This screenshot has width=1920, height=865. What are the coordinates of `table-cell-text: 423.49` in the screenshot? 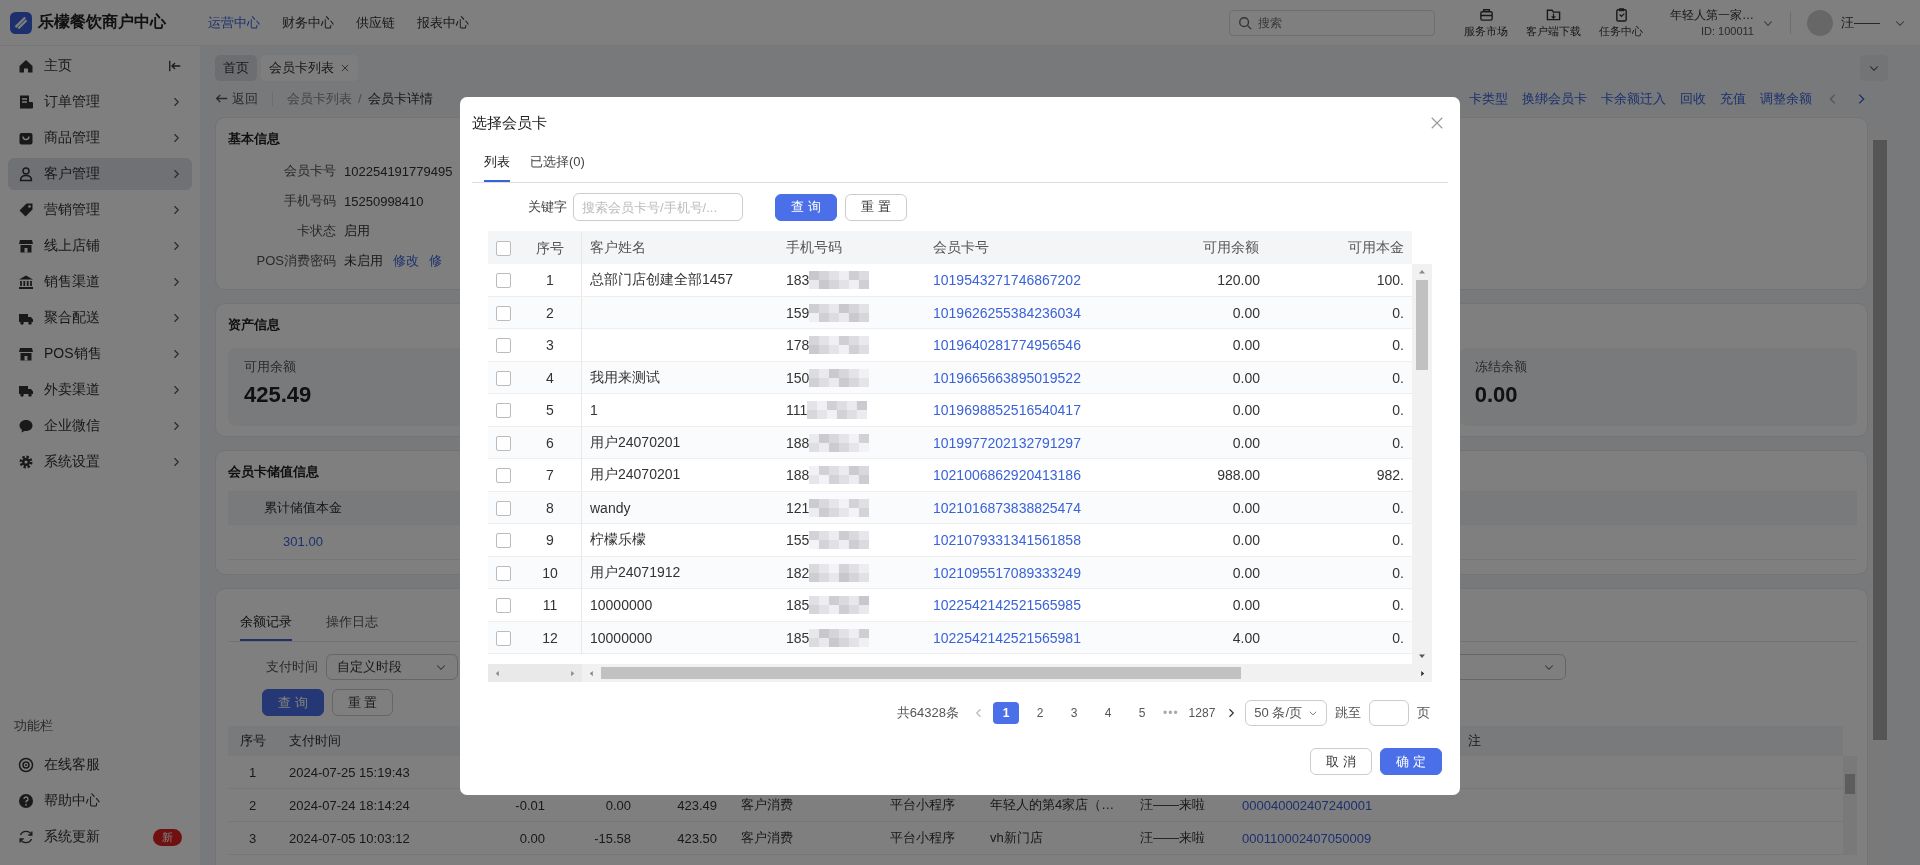 It's located at (697, 805).